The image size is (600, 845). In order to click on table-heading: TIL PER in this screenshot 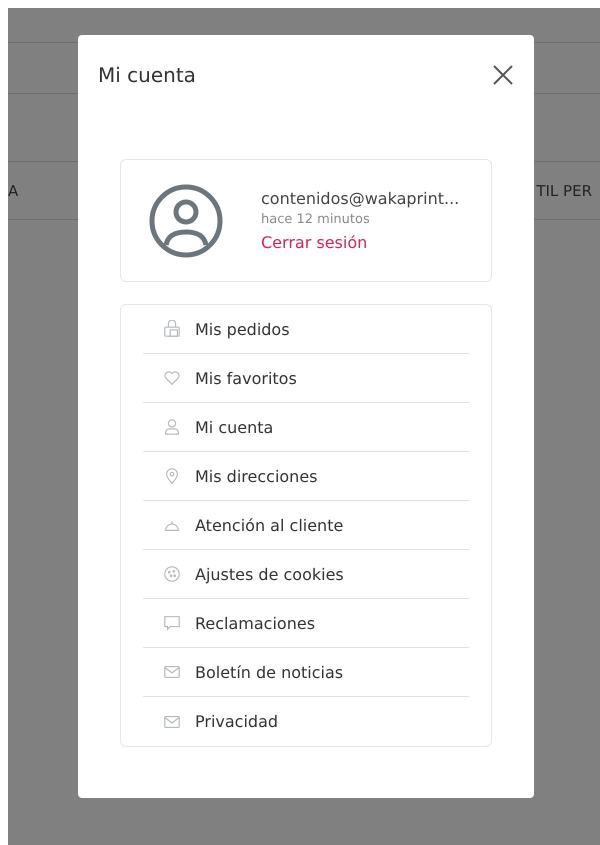, I will do `click(564, 191)`.